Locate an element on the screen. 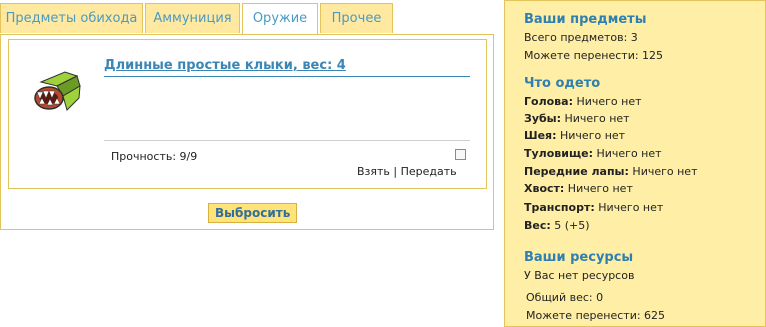 The image size is (766, 327). slot-neck: Шея: Ничего нет is located at coordinates (574, 135).